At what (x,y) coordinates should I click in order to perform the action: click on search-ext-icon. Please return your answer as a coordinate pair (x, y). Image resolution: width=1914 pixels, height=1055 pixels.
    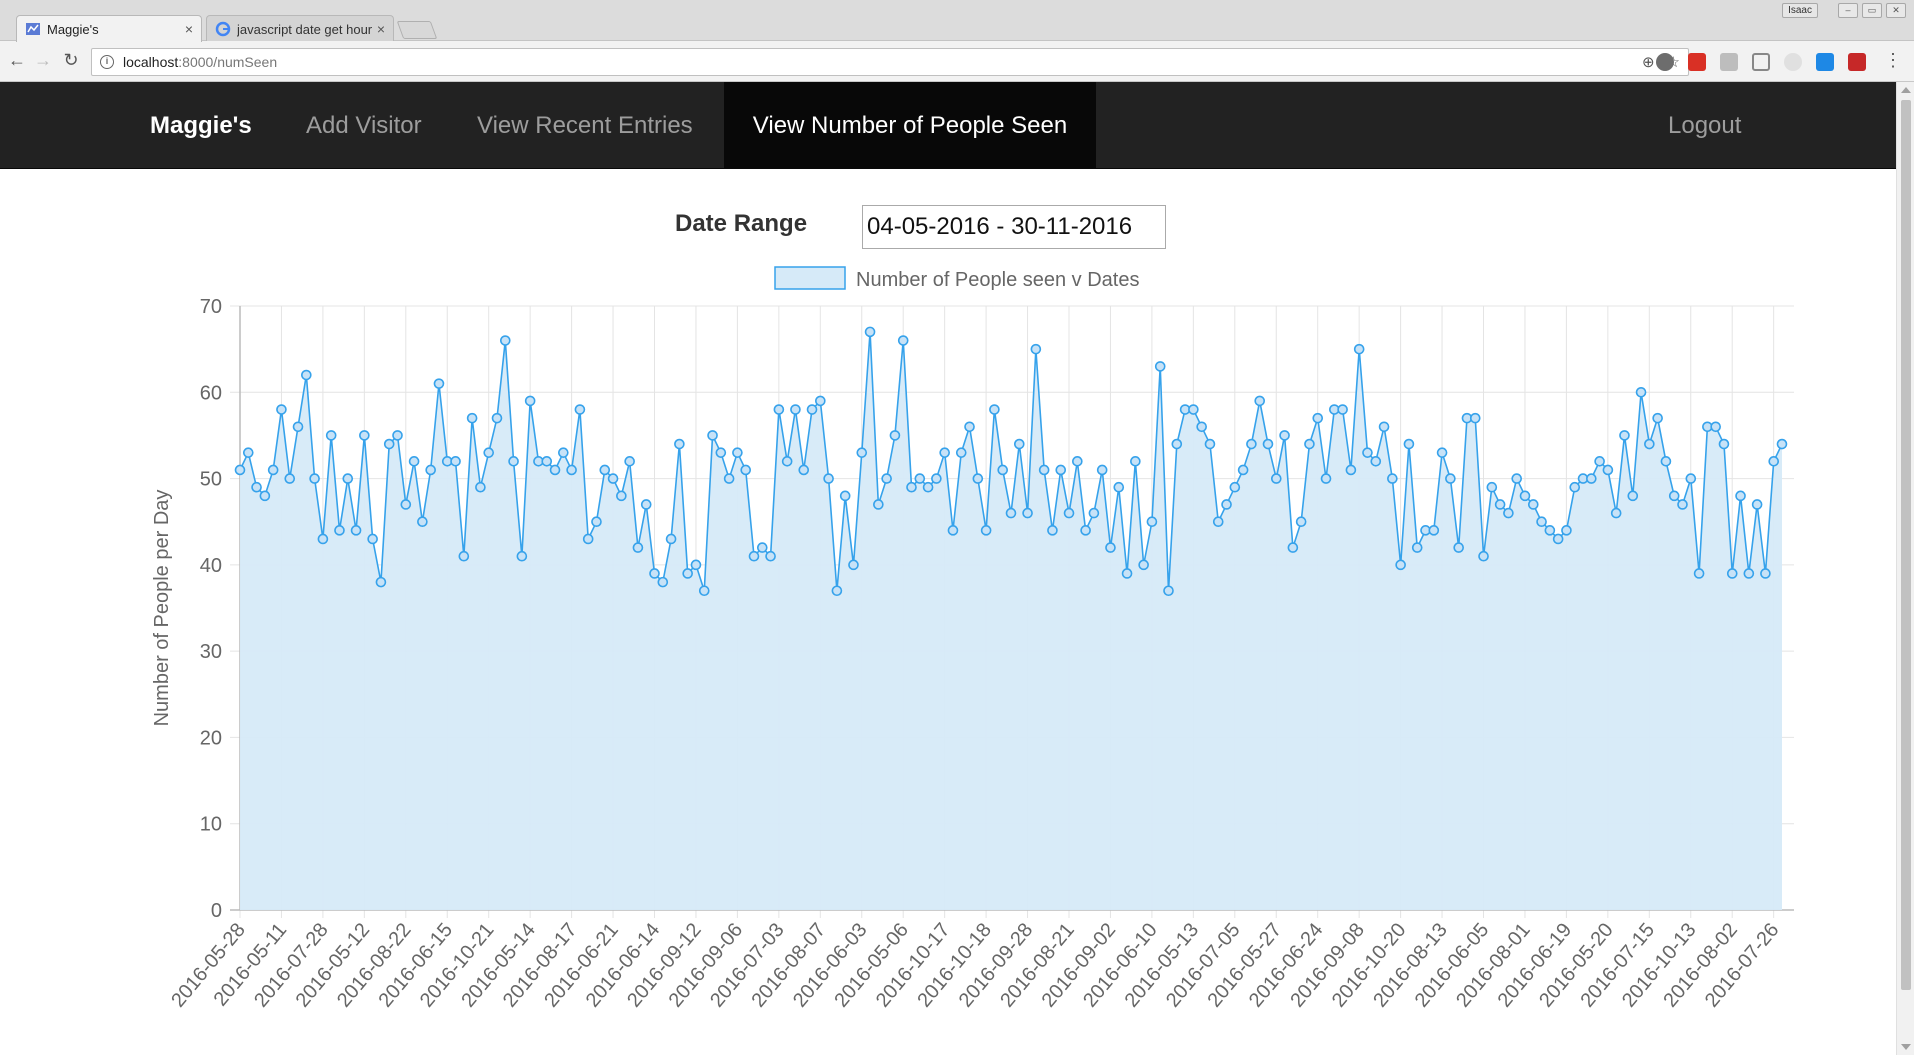
    Looking at the image, I should click on (1793, 62).